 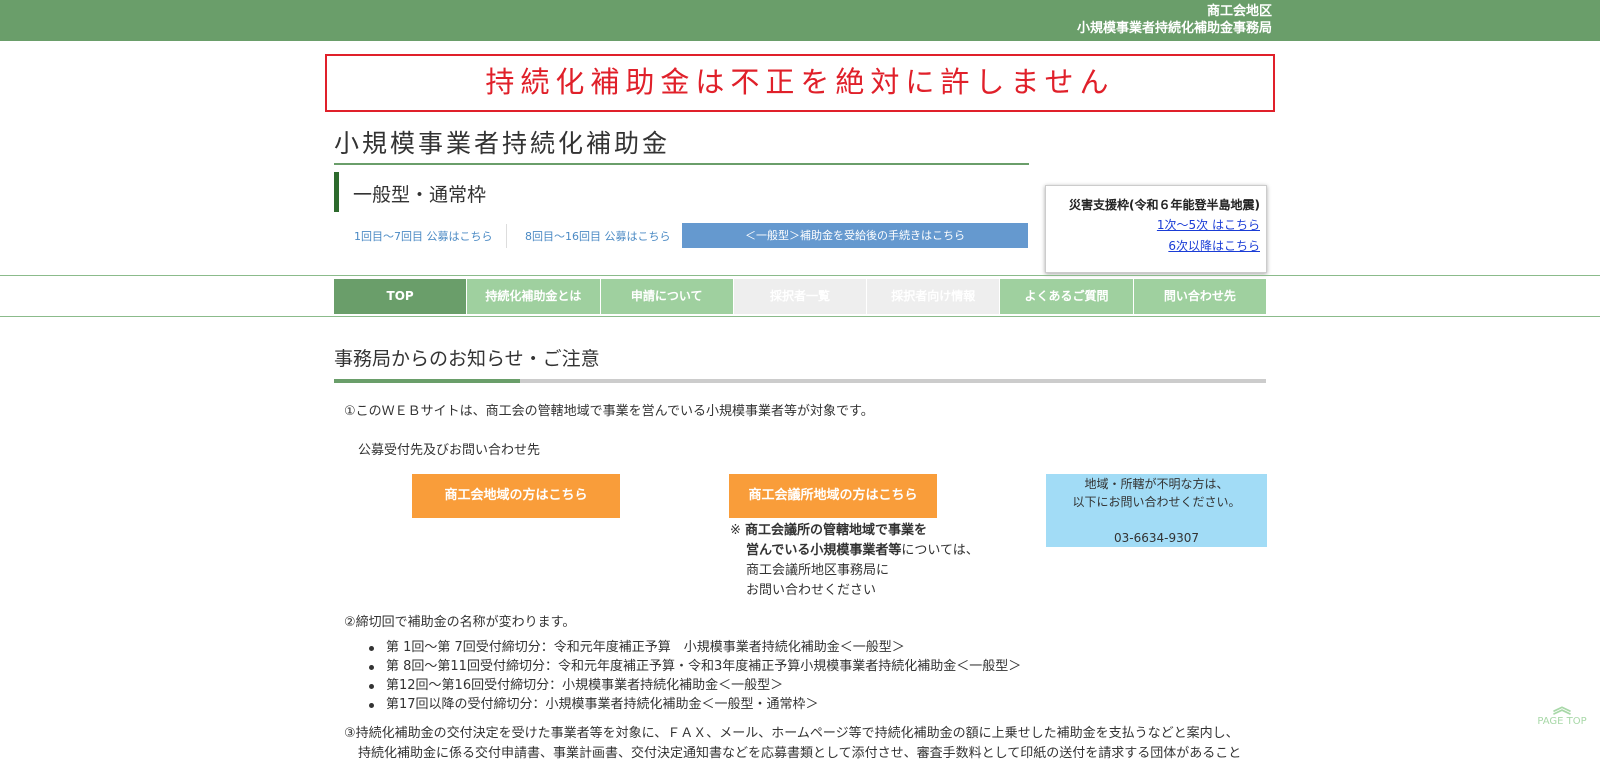 What do you see at coordinates (934, 296) in the screenshot?
I see `nav-adopted-info: 採択者向け情報` at bounding box center [934, 296].